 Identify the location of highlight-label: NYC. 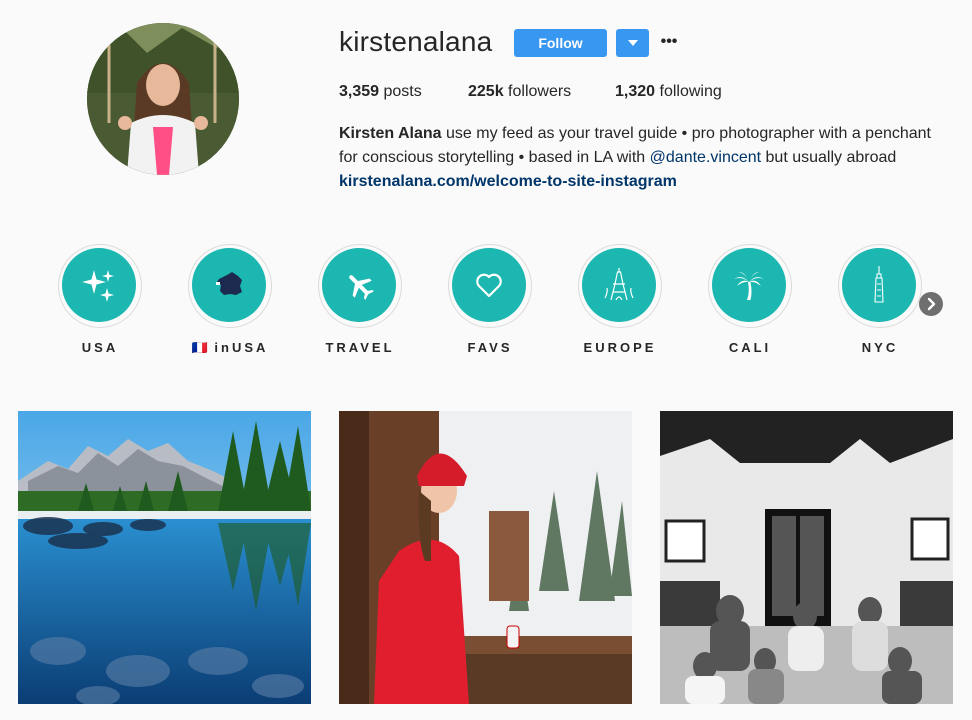
(880, 347).